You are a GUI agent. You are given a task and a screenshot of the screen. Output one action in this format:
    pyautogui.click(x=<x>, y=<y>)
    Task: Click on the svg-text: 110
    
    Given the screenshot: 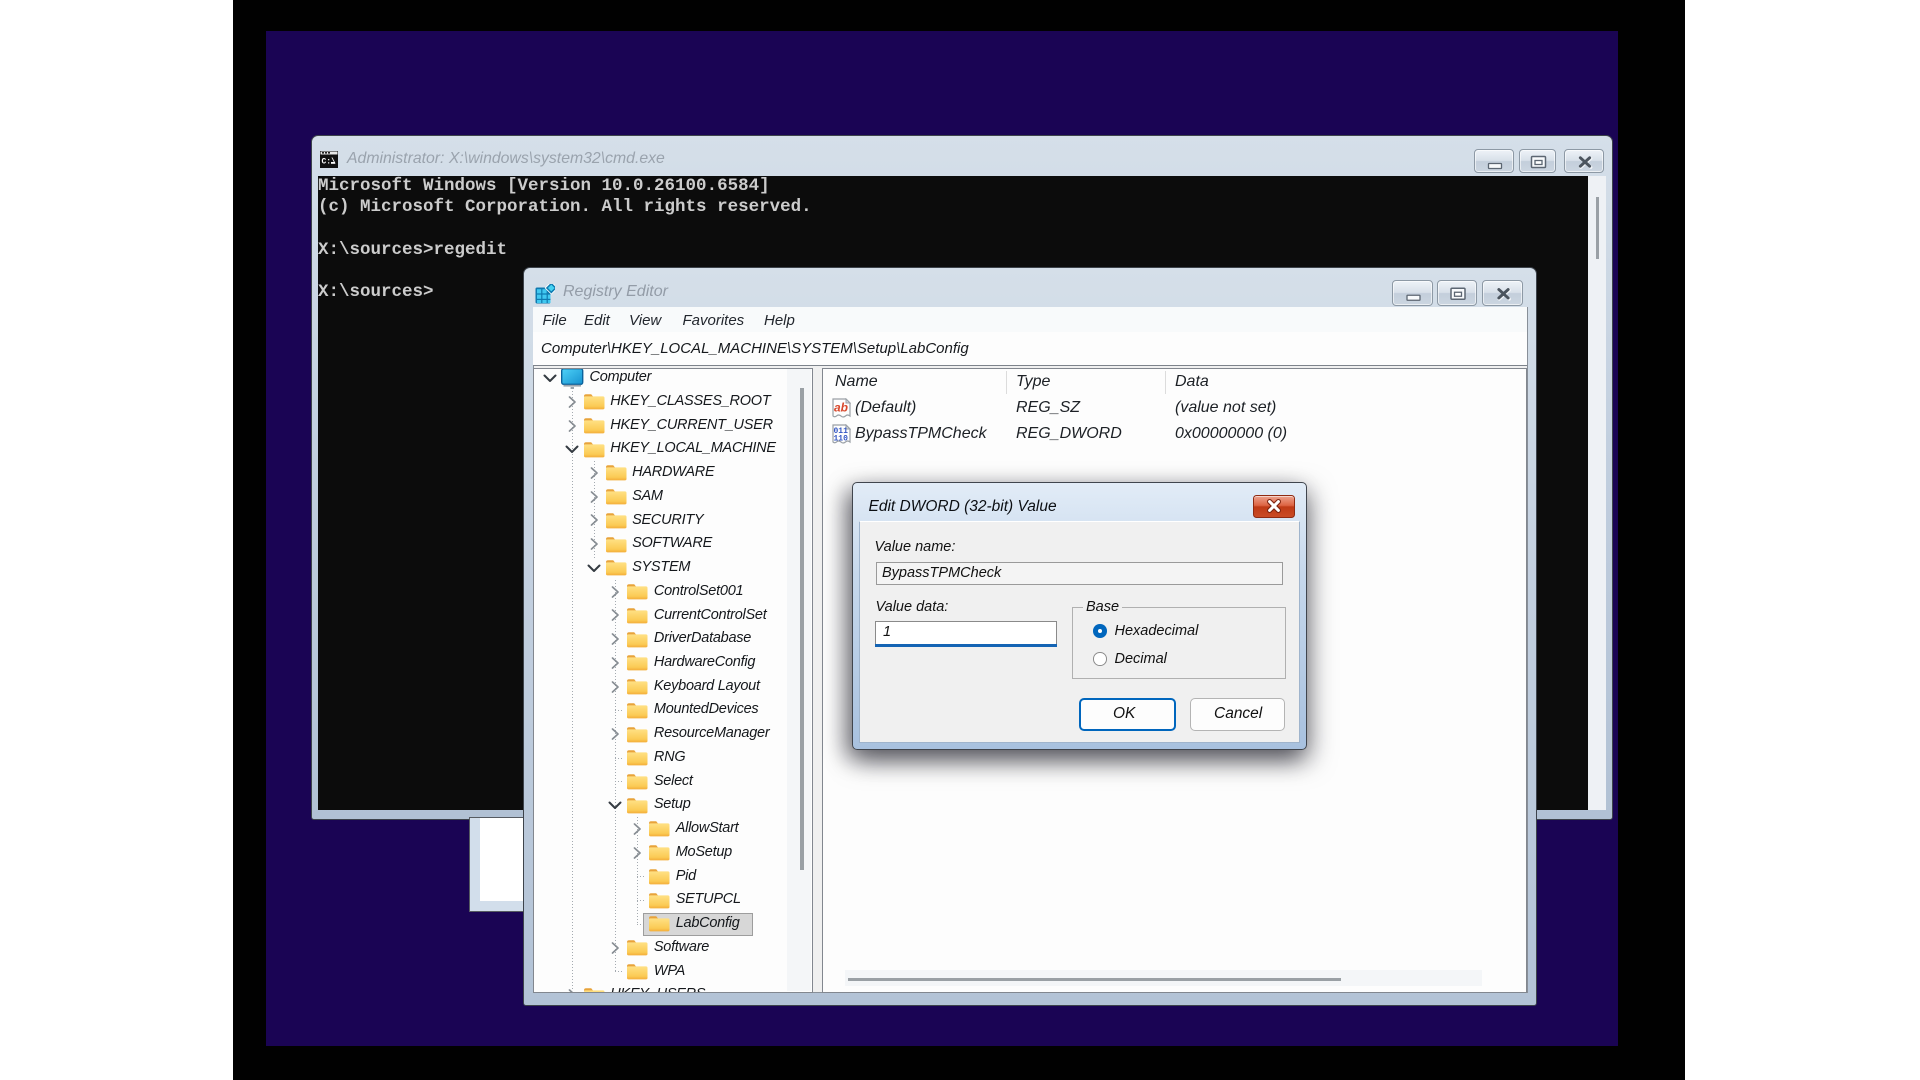 What is the action you would take?
    pyautogui.click(x=841, y=439)
    